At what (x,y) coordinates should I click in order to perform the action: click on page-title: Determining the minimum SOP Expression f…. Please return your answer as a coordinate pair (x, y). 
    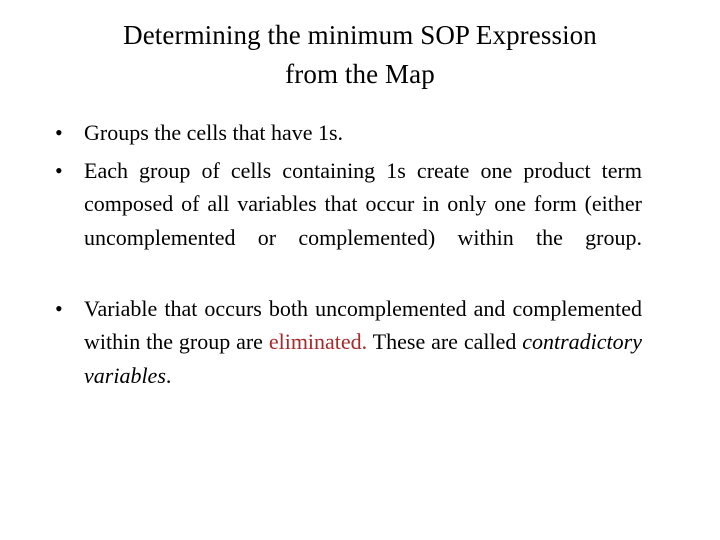
    Looking at the image, I should click on (360, 55).